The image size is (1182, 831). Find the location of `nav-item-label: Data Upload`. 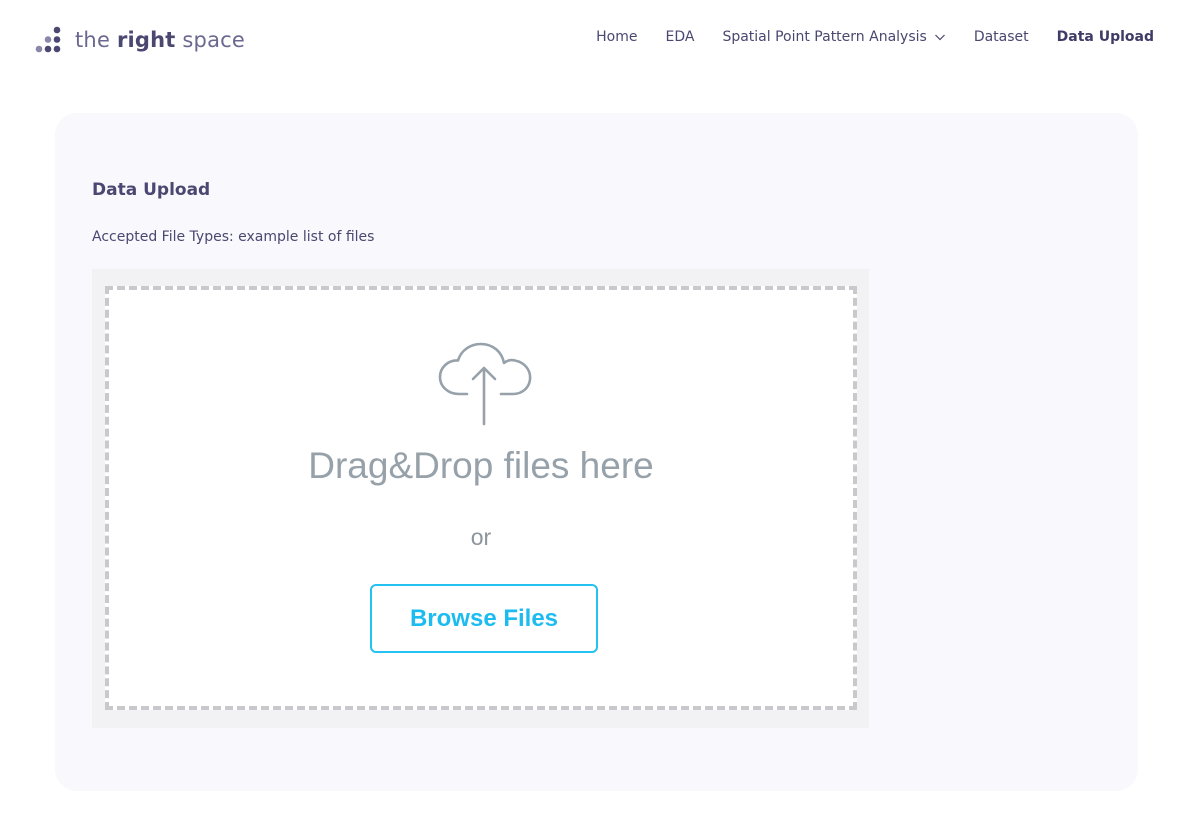

nav-item-label: Data Upload is located at coordinates (1105, 37).